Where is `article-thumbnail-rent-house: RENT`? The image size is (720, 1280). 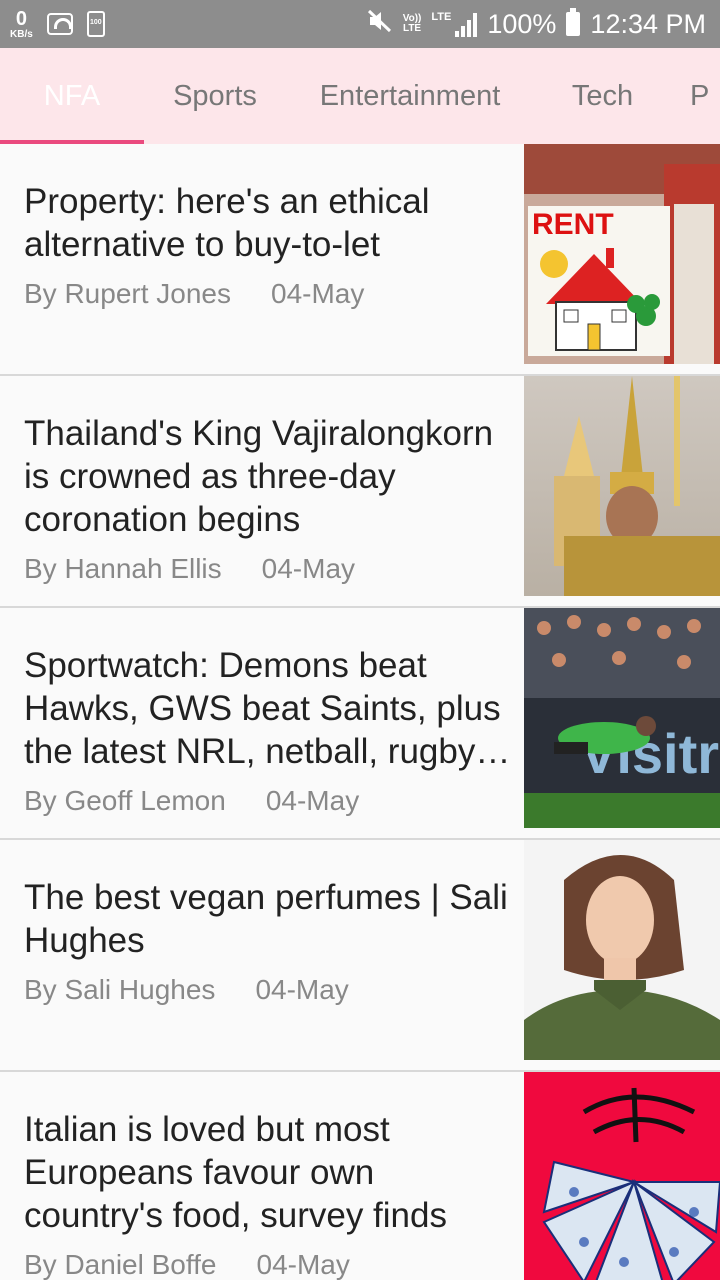
article-thumbnail-rent-house: RENT is located at coordinates (622, 254).